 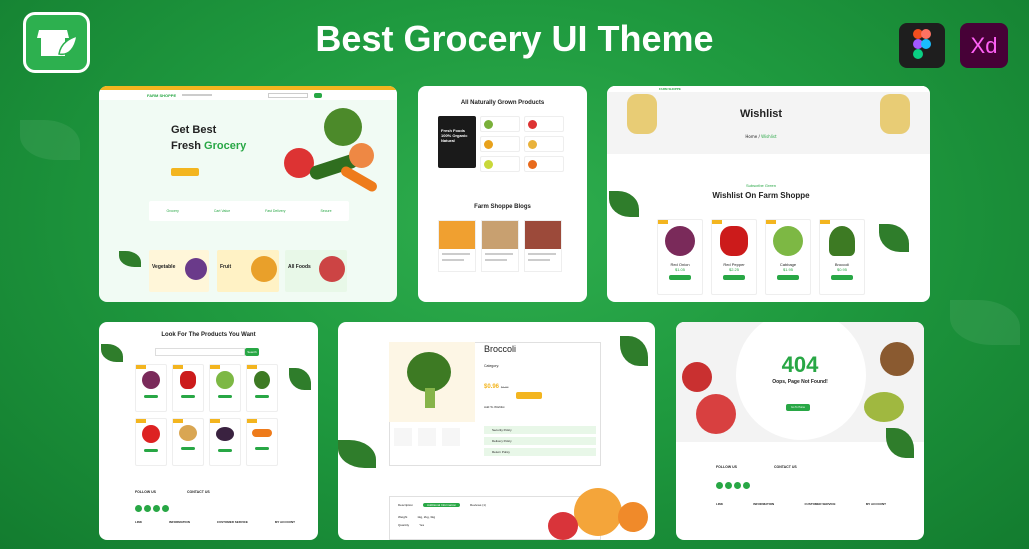 I want to click on wishlist-kicker: Subscribe Green, so click(x=760, y=185).